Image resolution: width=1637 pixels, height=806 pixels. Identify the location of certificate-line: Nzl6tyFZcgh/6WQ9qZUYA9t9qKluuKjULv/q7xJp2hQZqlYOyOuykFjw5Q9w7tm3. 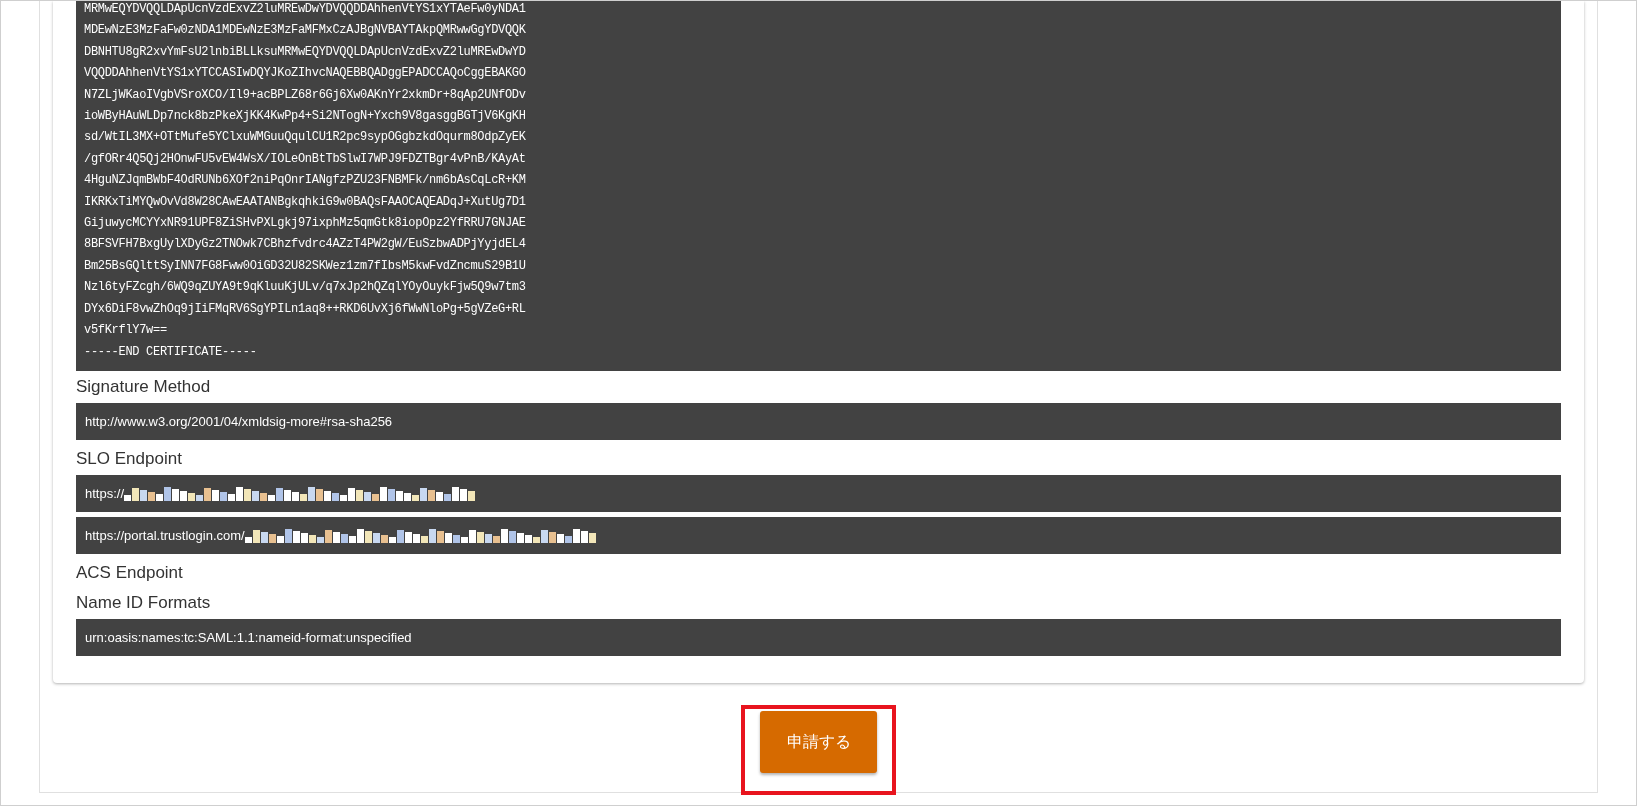
(305, 288).